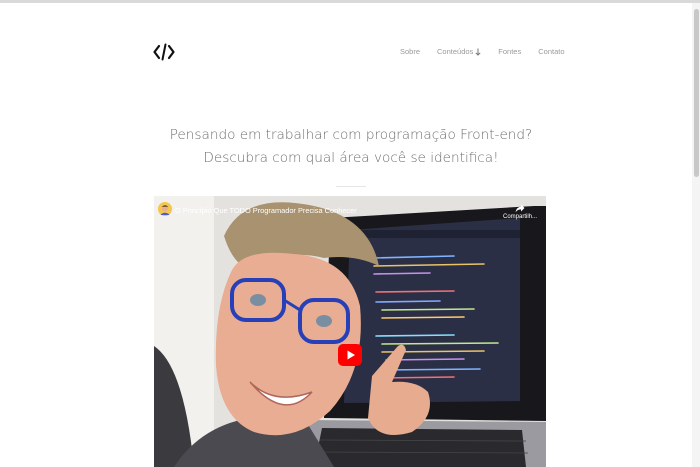 Image resolution: width=700 pixels, height=467 pixels. Describe the element at coordinates (165, 209) in the screenshot. I see `channel-avatar-icon` at that location.